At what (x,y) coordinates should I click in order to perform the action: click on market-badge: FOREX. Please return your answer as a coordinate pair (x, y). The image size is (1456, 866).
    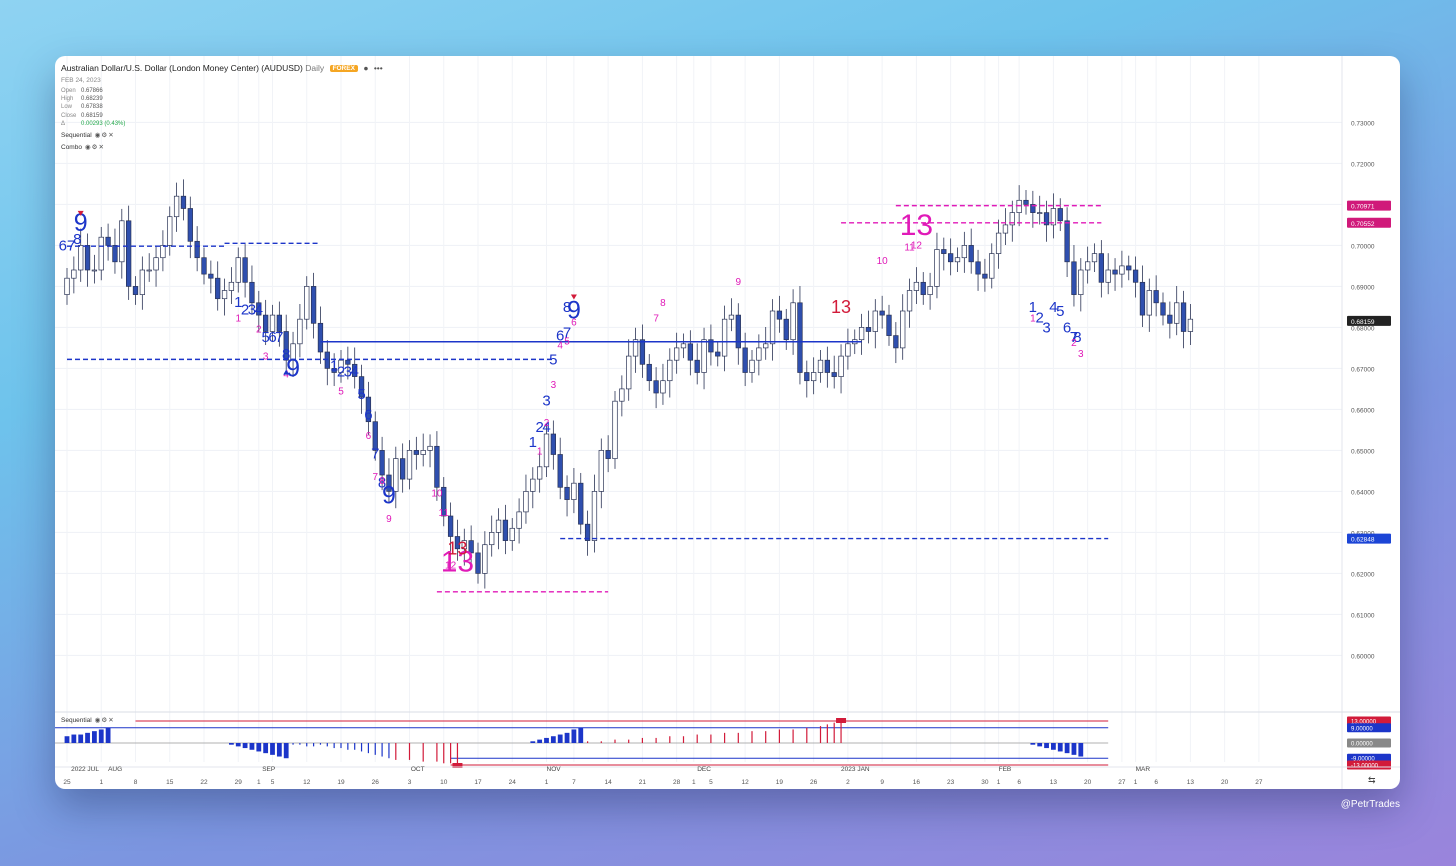
    Looking at the image, I should click on (343, 68).